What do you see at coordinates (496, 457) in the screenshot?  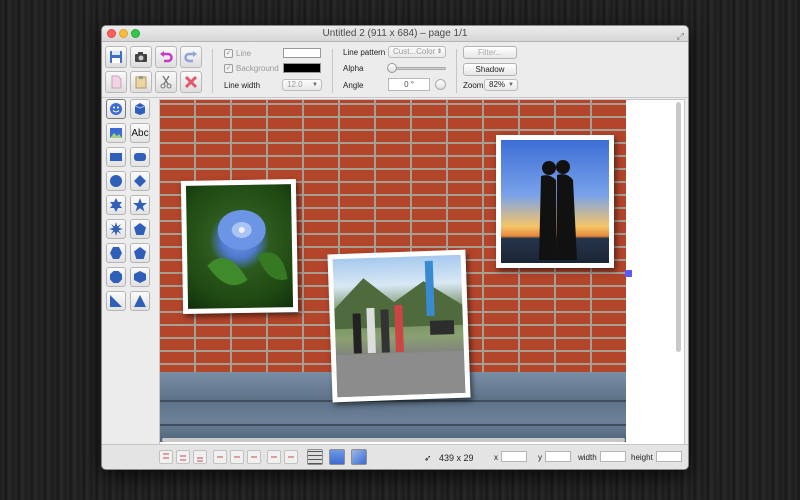 I see `x-label: x` at bounding box center [496, 457].